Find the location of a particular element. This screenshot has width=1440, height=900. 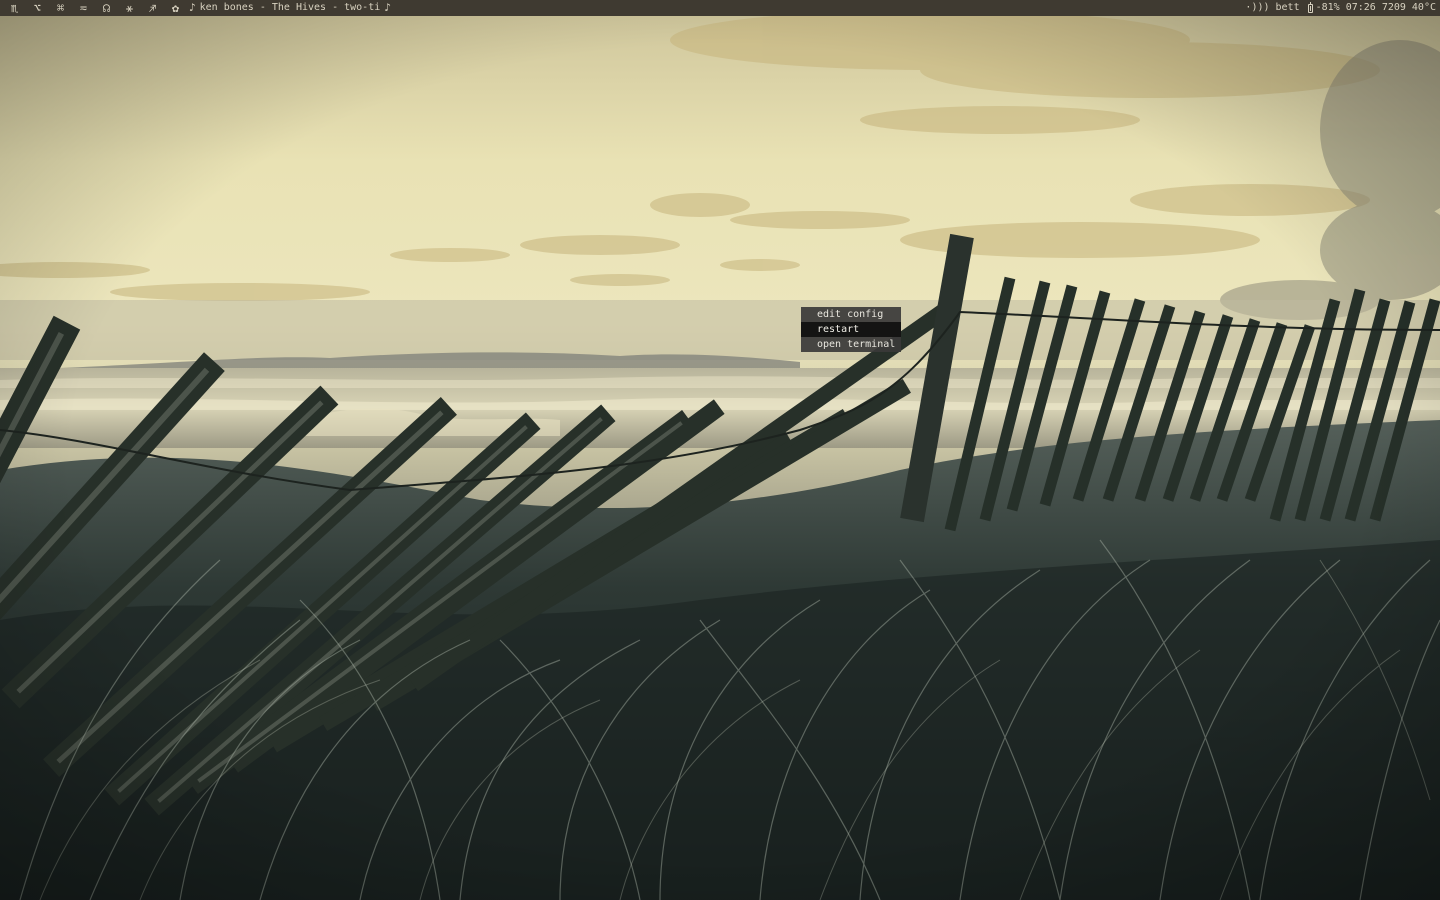

music-note-end-icon: ♪ is located at coordinates (387, 7).